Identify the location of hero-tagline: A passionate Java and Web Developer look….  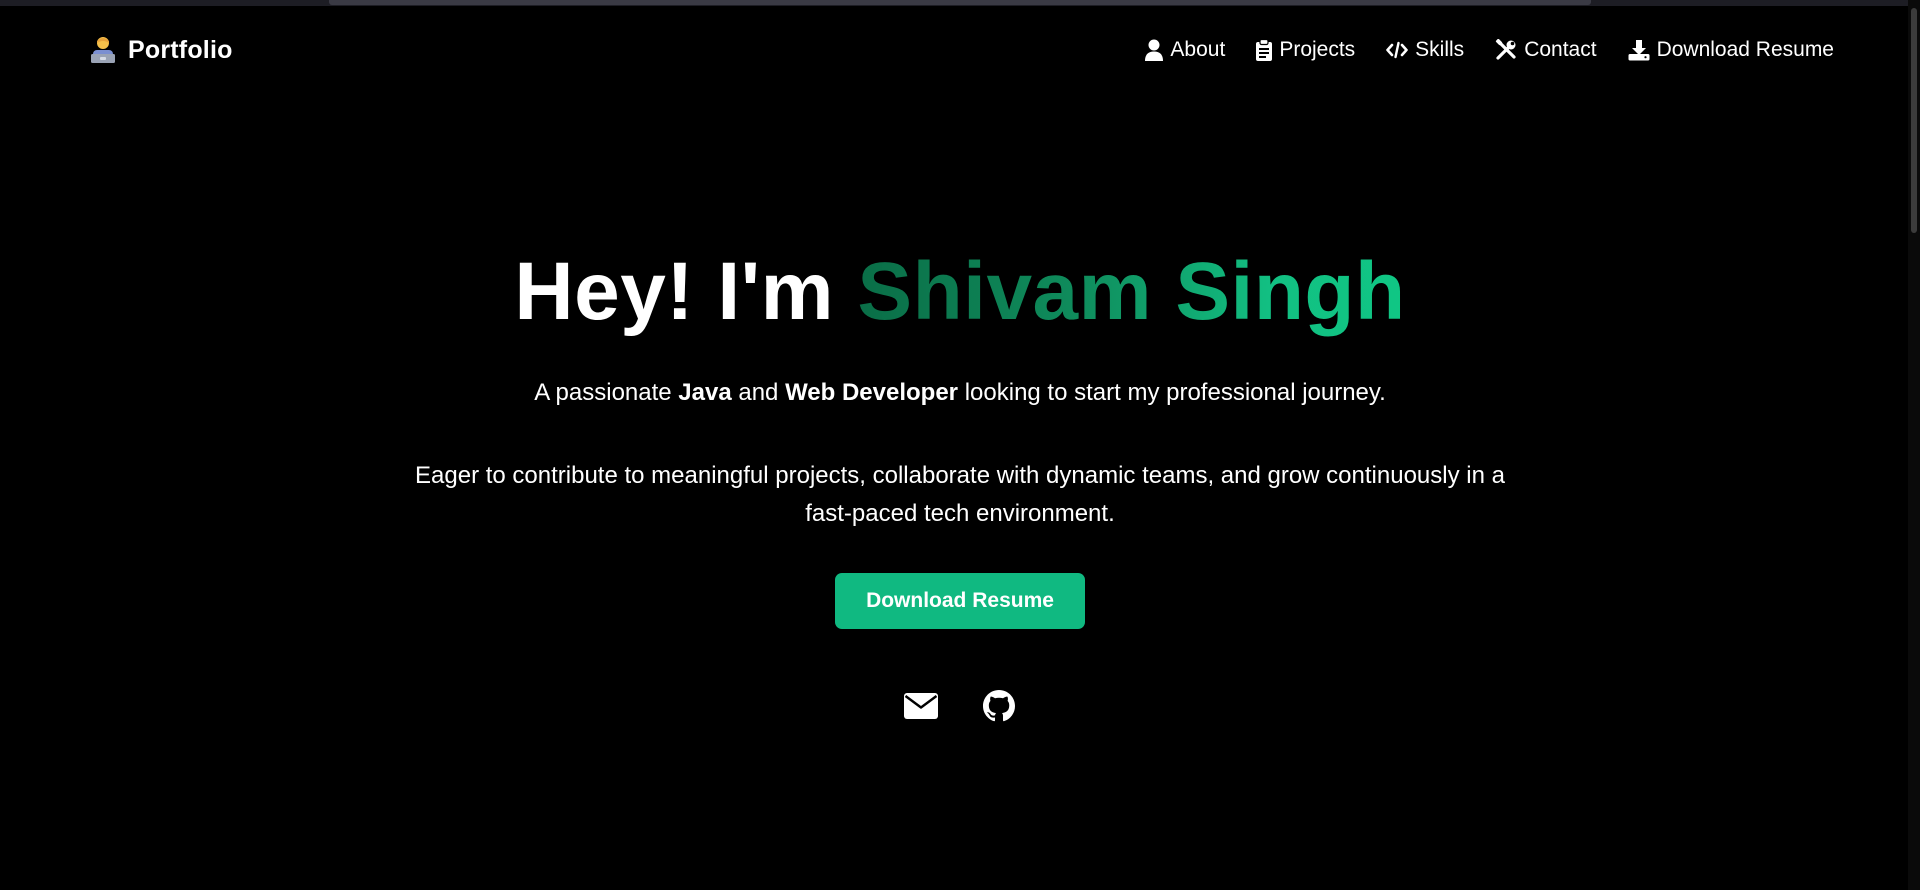
(960, 393).